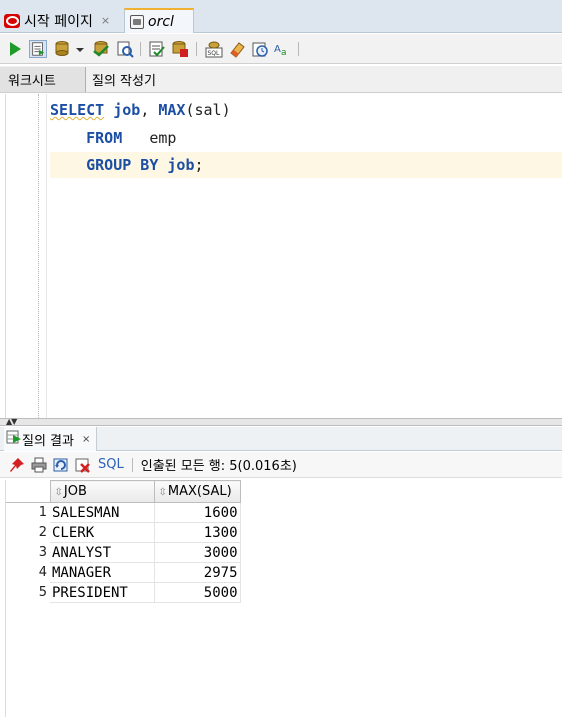  I want to click on table-row: 2 CLERK 1300, so click(123, 532).